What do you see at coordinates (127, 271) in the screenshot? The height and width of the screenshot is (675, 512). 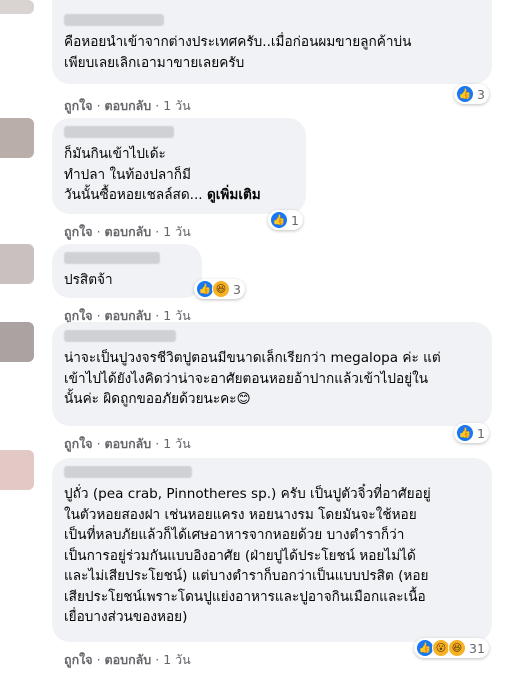 I see `comment-bubble: ปรสิตจ้า` at bounding box center [127, 271].